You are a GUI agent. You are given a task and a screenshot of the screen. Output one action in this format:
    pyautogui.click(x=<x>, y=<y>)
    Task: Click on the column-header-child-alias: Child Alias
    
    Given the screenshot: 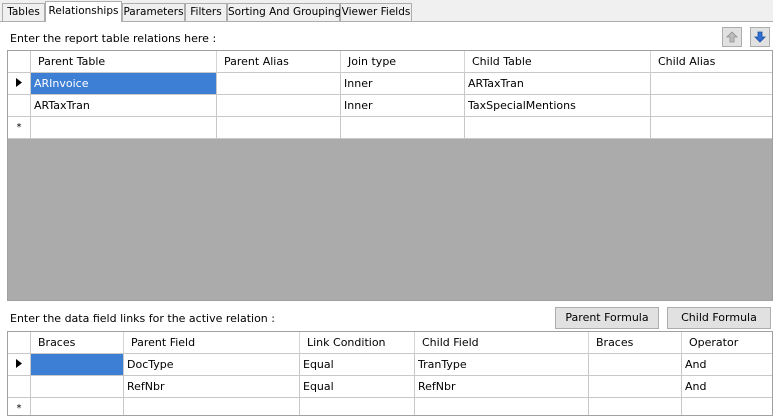 What is the action you would take?
    pyautogui.click(x=711, y=62)
    